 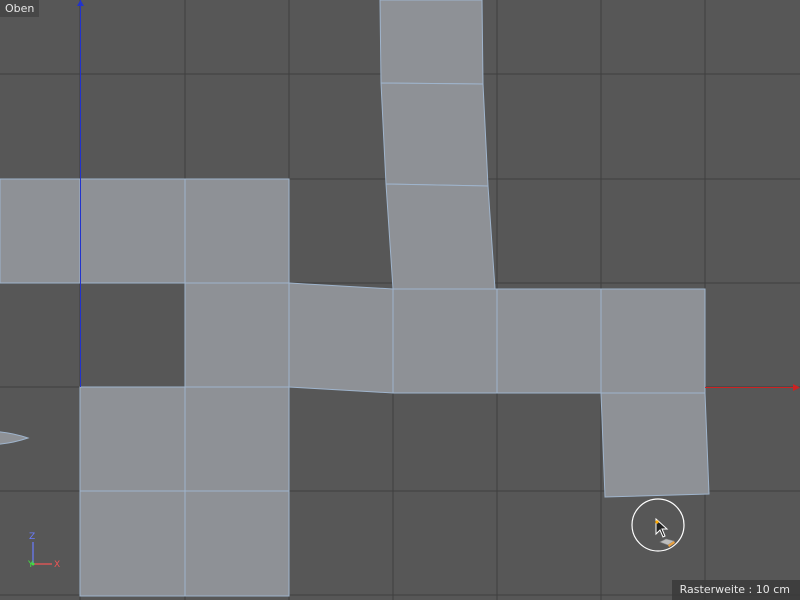 What do you see at coordinates (47, 557) in the screenshot?
I see `axis-gizmo-icon: Z Y X` at bounding box center [47, 557].